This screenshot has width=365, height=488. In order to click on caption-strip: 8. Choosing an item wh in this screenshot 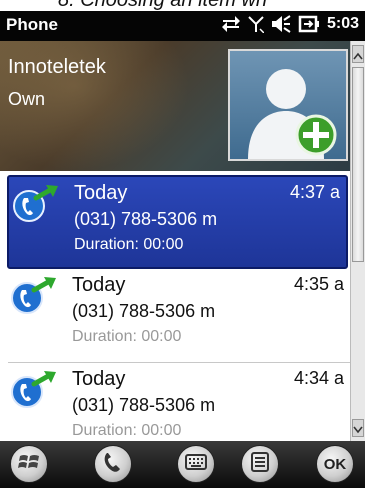, I will do `click(182, 5)`.